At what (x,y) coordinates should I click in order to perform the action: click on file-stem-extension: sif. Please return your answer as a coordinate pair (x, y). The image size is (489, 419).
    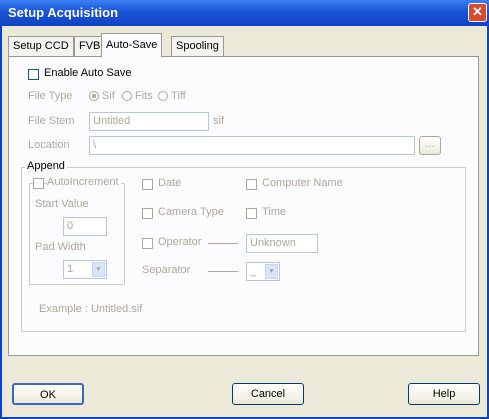
    Looking at the image, I should click on (218, 121).